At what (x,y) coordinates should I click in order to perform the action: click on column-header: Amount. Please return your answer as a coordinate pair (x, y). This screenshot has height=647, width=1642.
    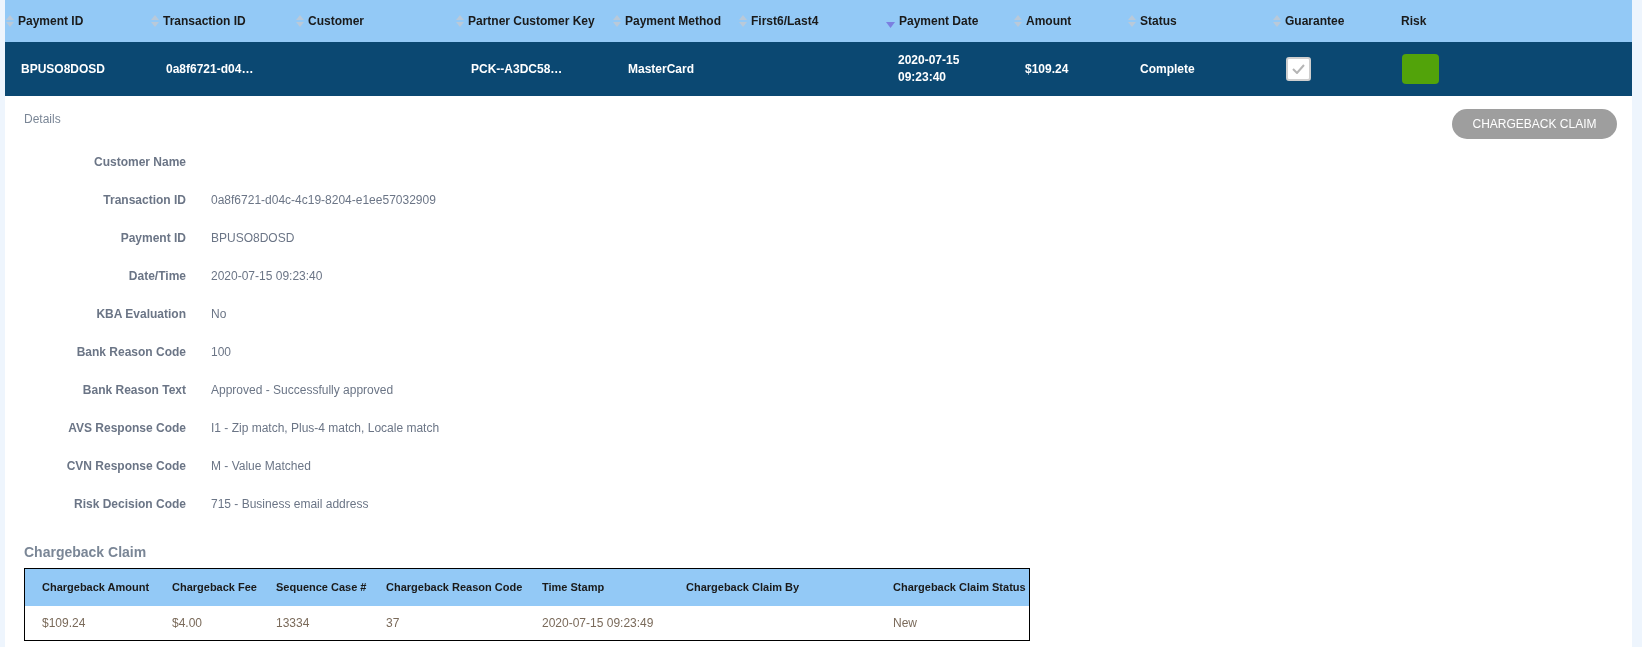
    Looking at the image, I should click on (1043, 21).